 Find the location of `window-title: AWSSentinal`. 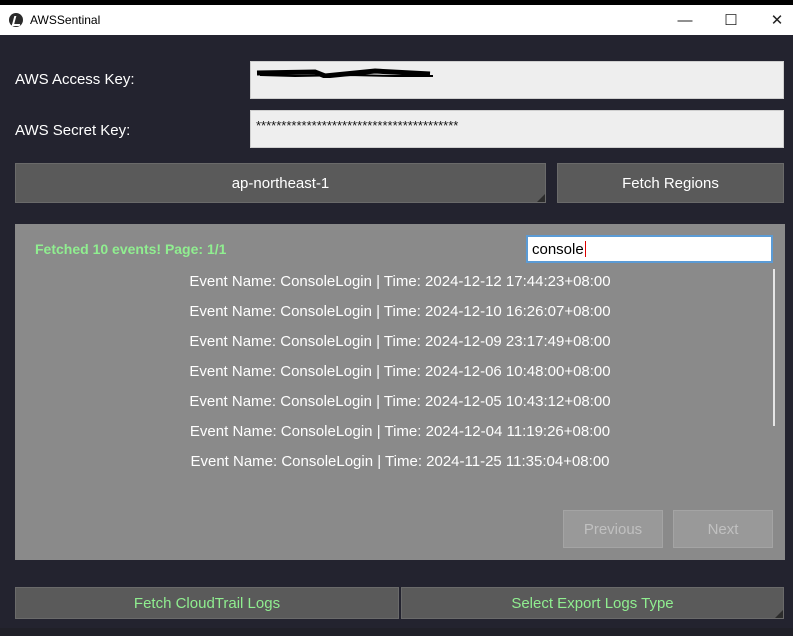

window-title: AWSSentinal is located at coordinates (65, 20).